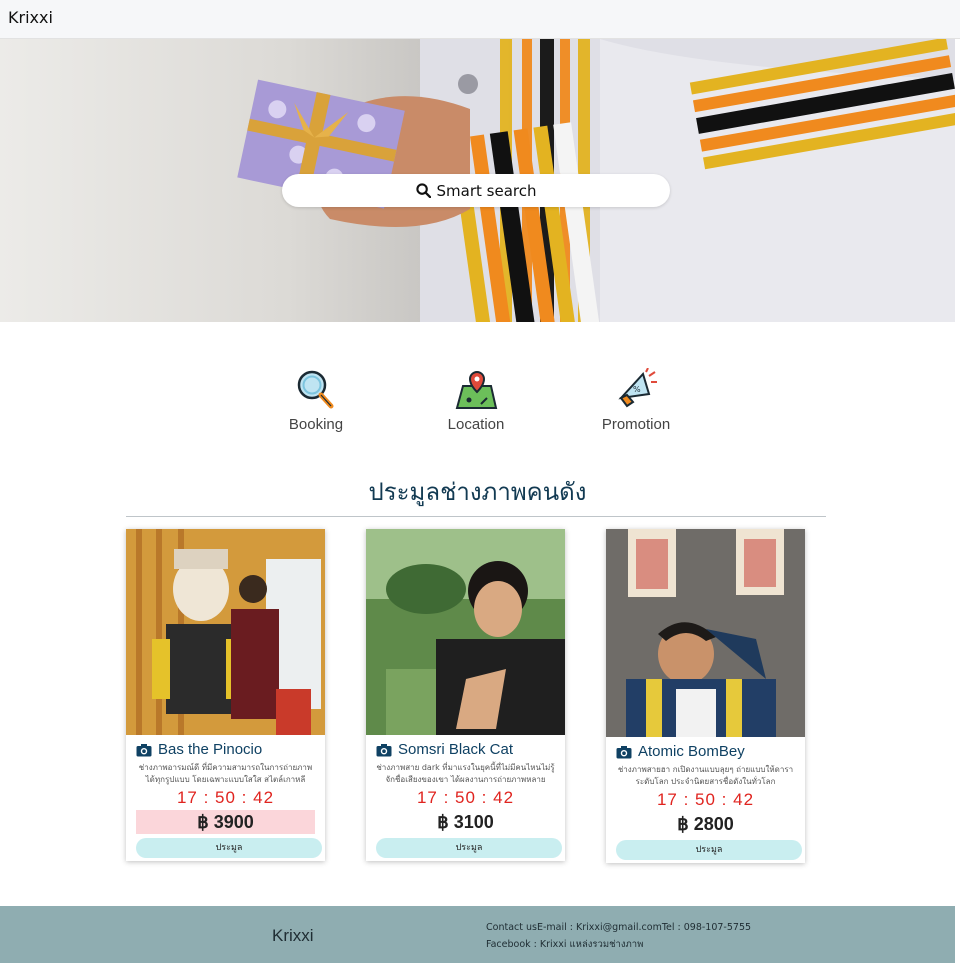 The image size is (960, 965). I want to click on menu-label-promotion: Promotion, so click(636, 424).